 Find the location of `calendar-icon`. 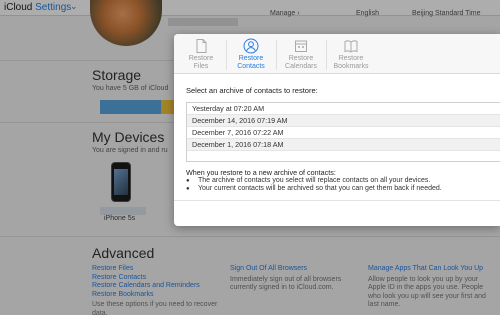

calendar-icon is located at coordinates (301, 46).